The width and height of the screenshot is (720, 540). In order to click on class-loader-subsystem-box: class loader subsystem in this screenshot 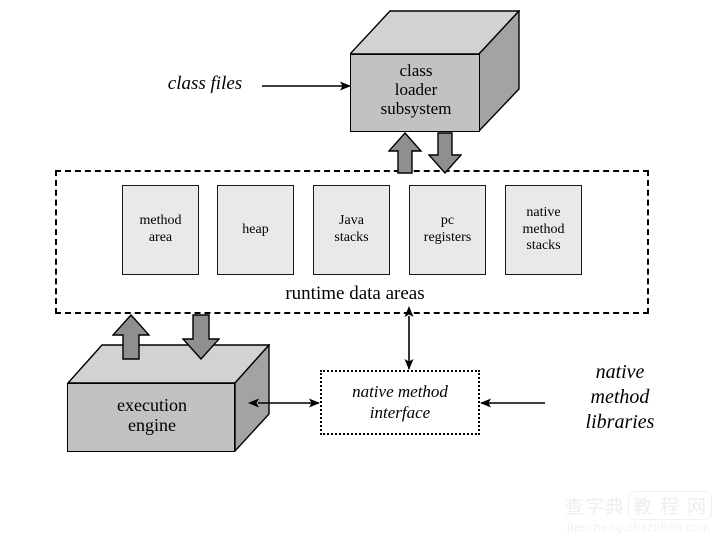, I will do `click(435, 71)`.